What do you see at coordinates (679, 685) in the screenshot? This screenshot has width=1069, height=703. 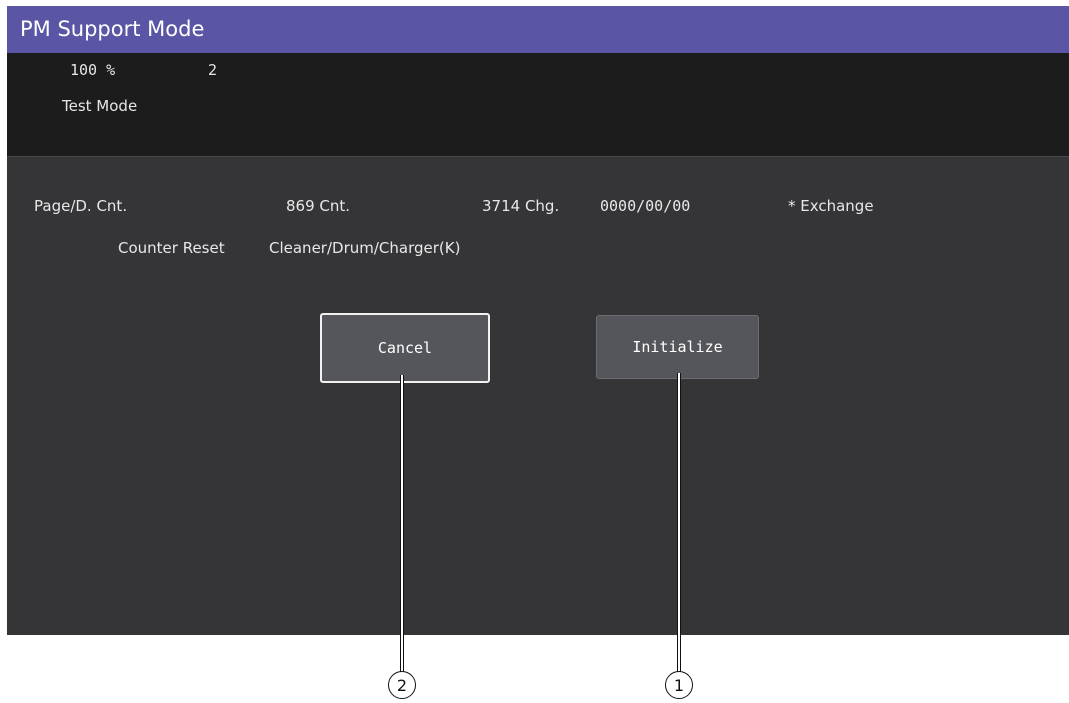 I see `callout-marker-initialize: 1` at bounding box center [679, 685].